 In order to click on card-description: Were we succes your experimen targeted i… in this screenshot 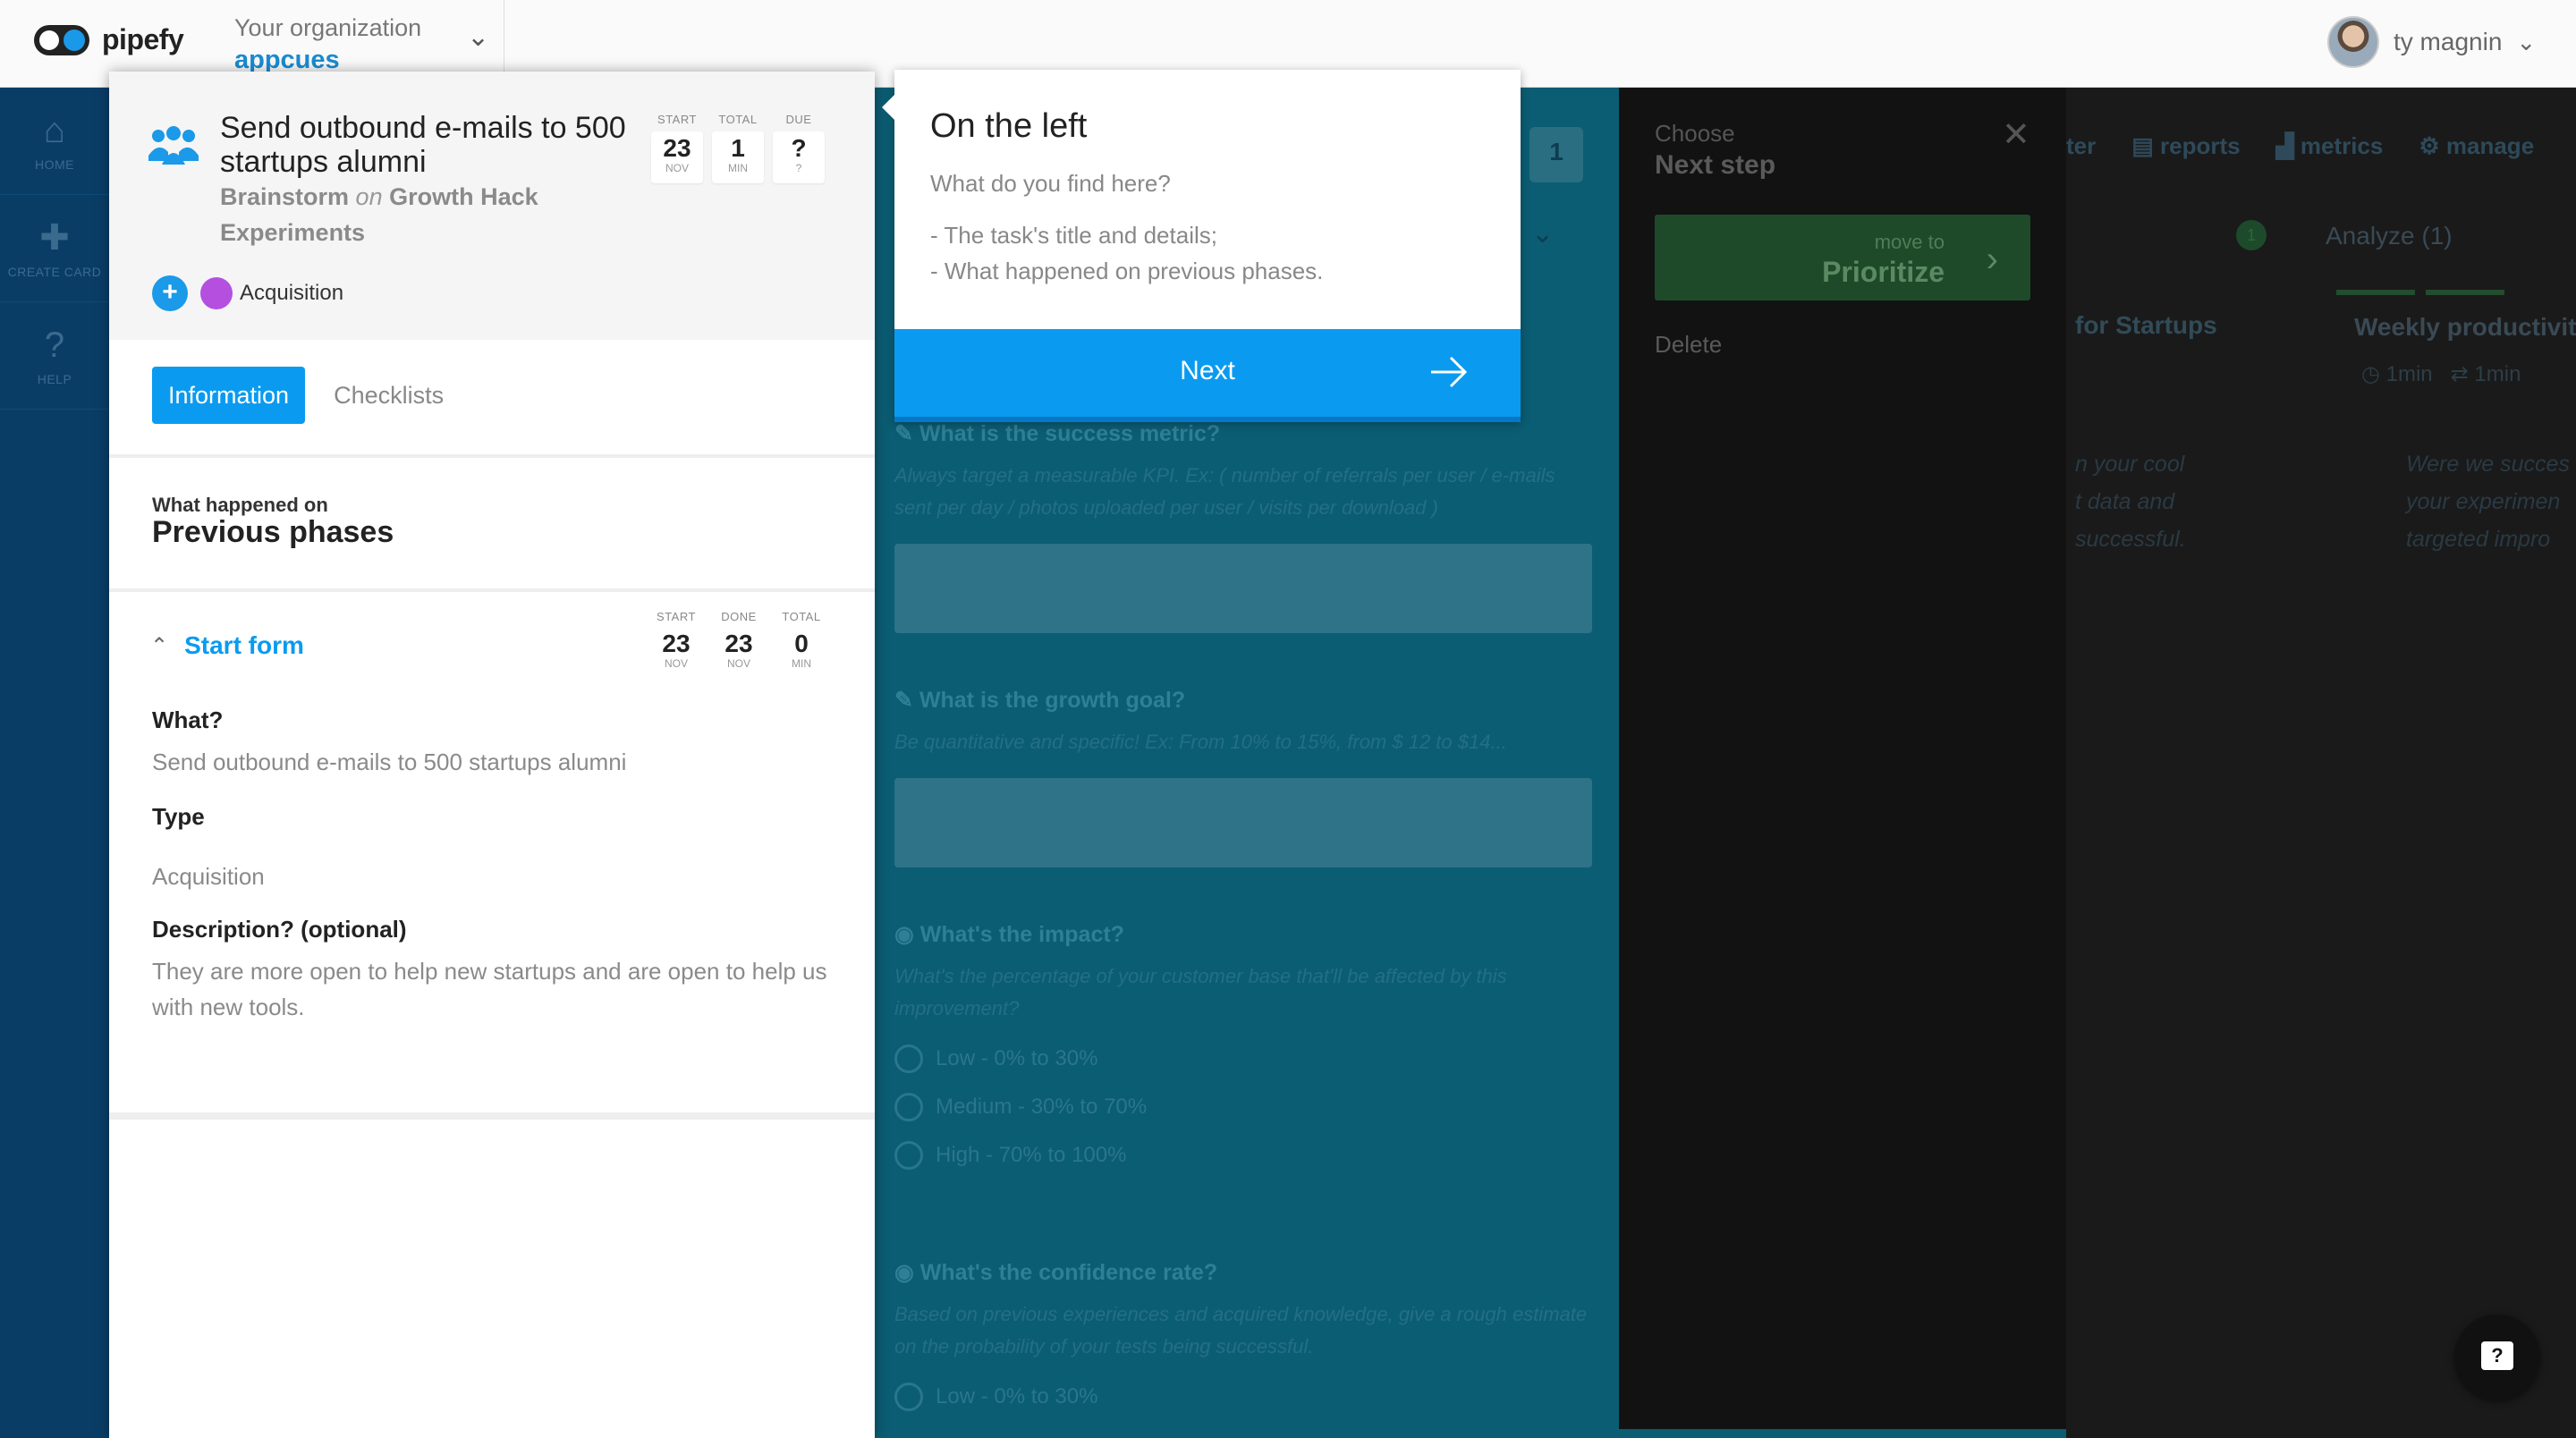, I will do `click(2488, 502)`.